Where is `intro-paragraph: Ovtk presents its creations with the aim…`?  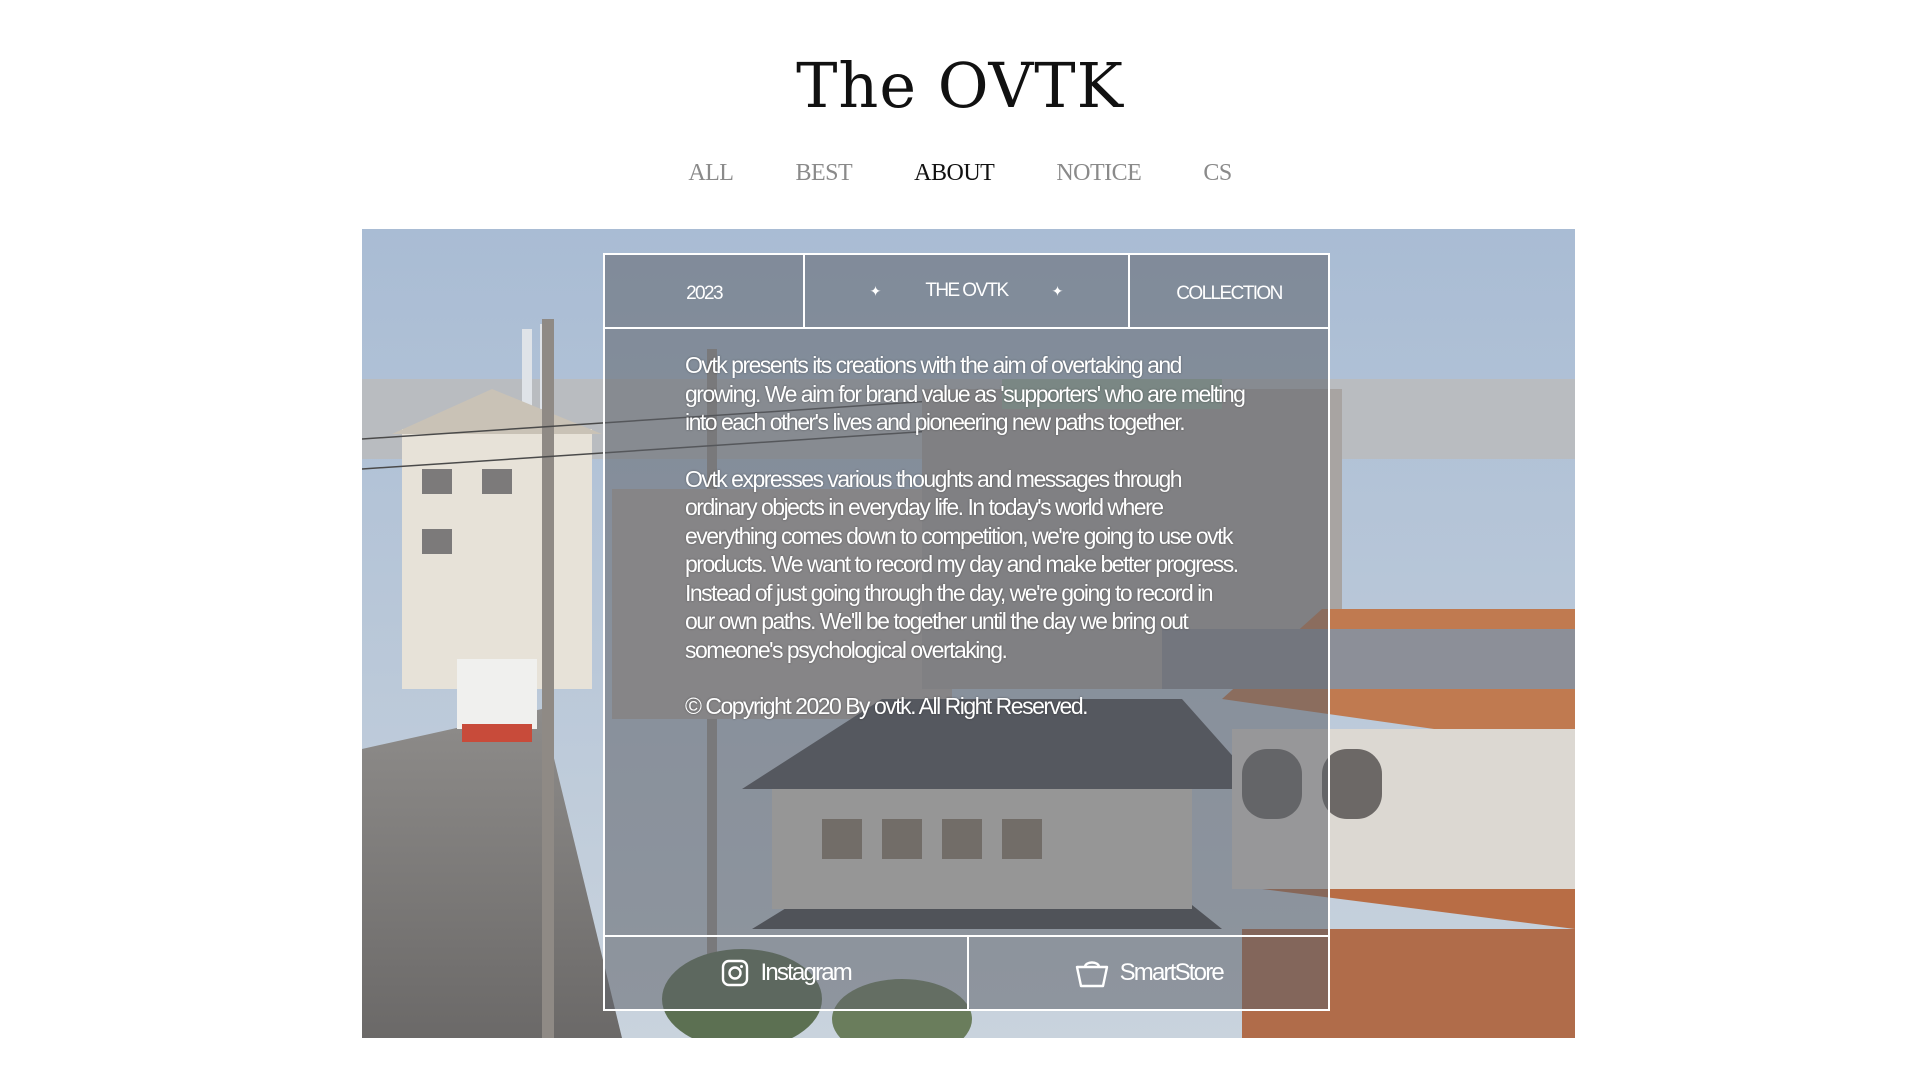
intro-paragraph: Ovtk presents its creations with the aim… is located at coordinates (965, 393).